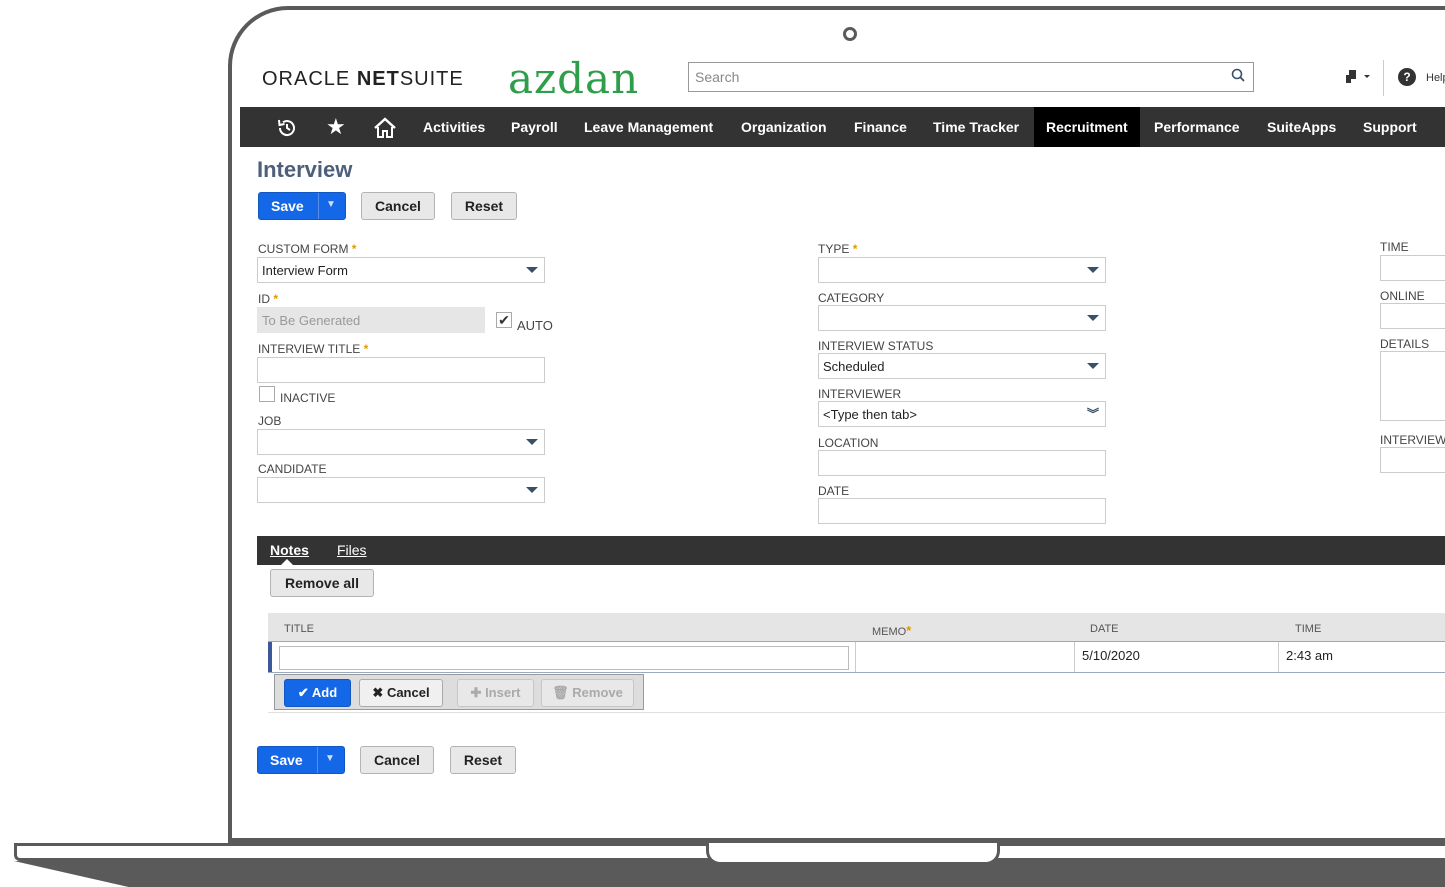  What do you see at coordinates (322, 583) in the screenshot?
I see `remove-all-button: Remove all` at bounding box center [322, 583].